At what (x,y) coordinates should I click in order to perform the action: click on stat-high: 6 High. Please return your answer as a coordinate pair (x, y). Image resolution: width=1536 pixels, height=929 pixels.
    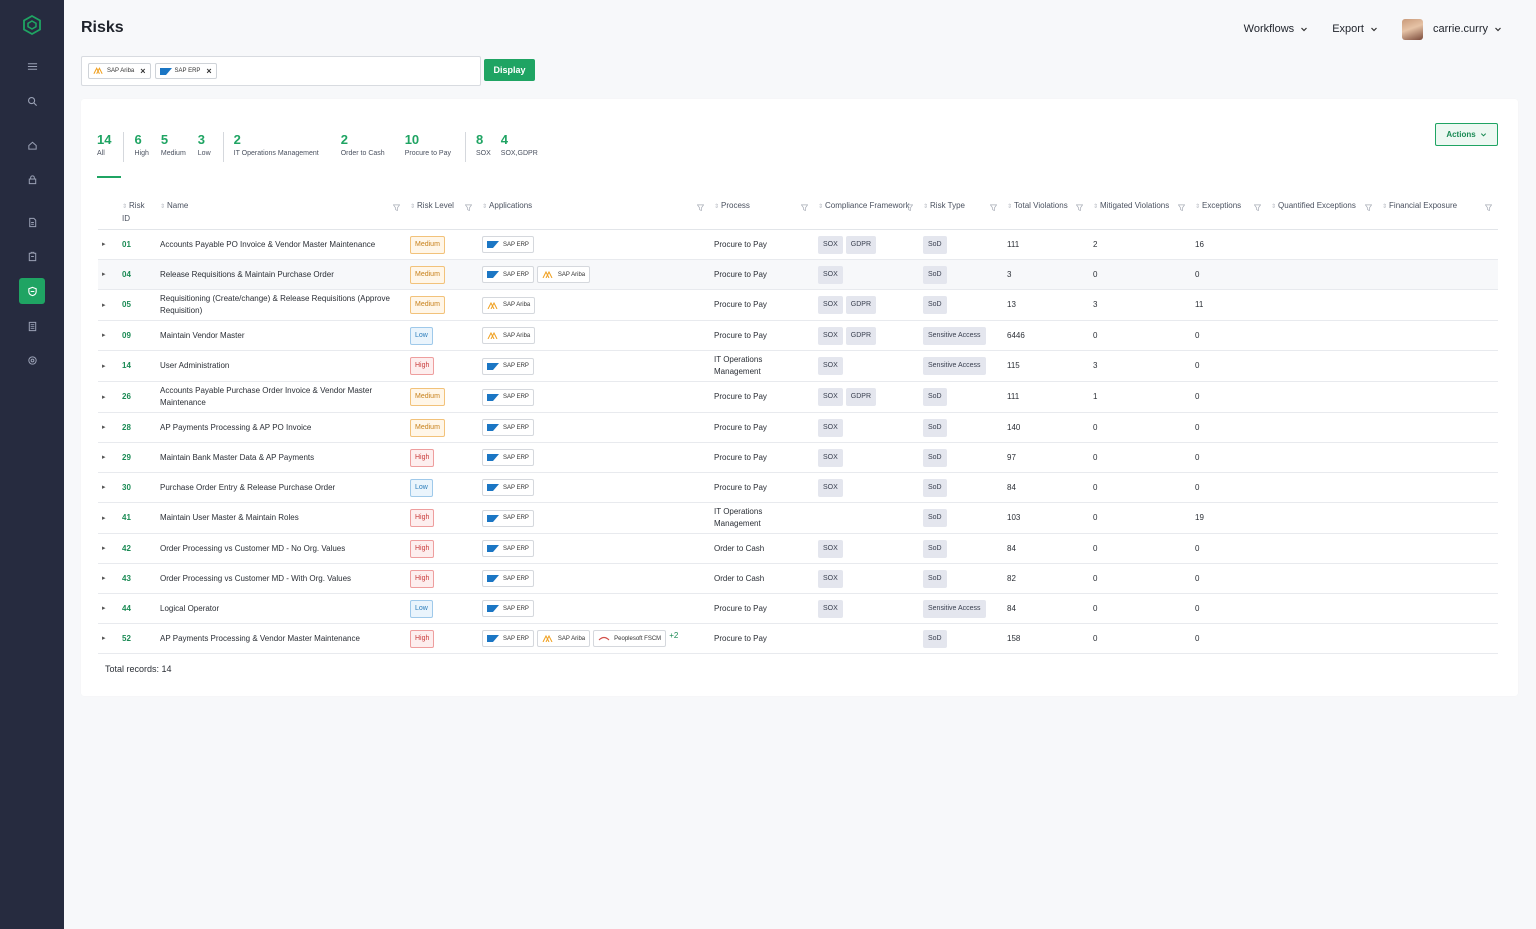
    Looking at the image, I should click on (141, 147).